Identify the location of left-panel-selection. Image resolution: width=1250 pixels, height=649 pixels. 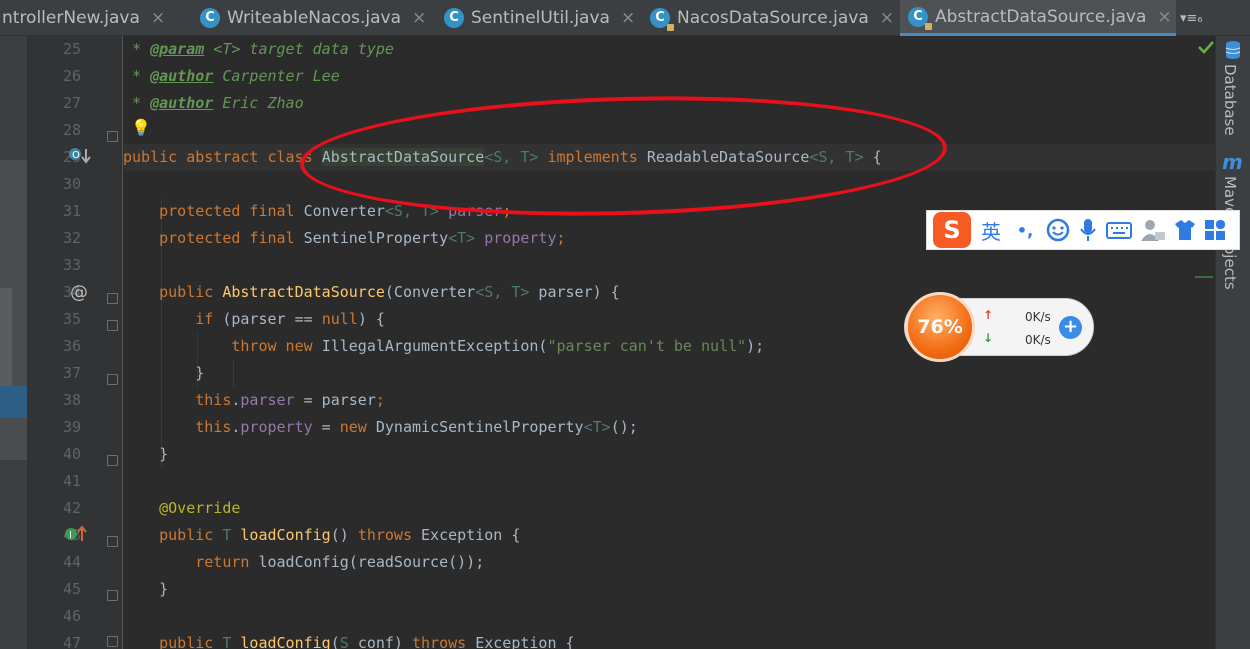
(13, 402).